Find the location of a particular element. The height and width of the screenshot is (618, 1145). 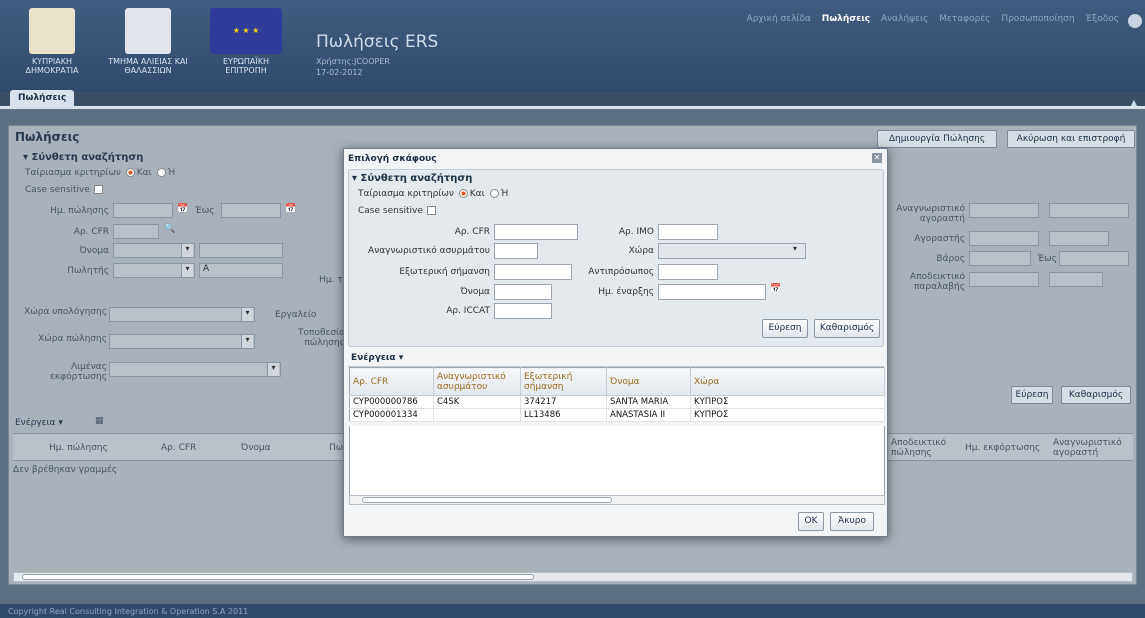

weight-from is located at coordinates (1000, 258).